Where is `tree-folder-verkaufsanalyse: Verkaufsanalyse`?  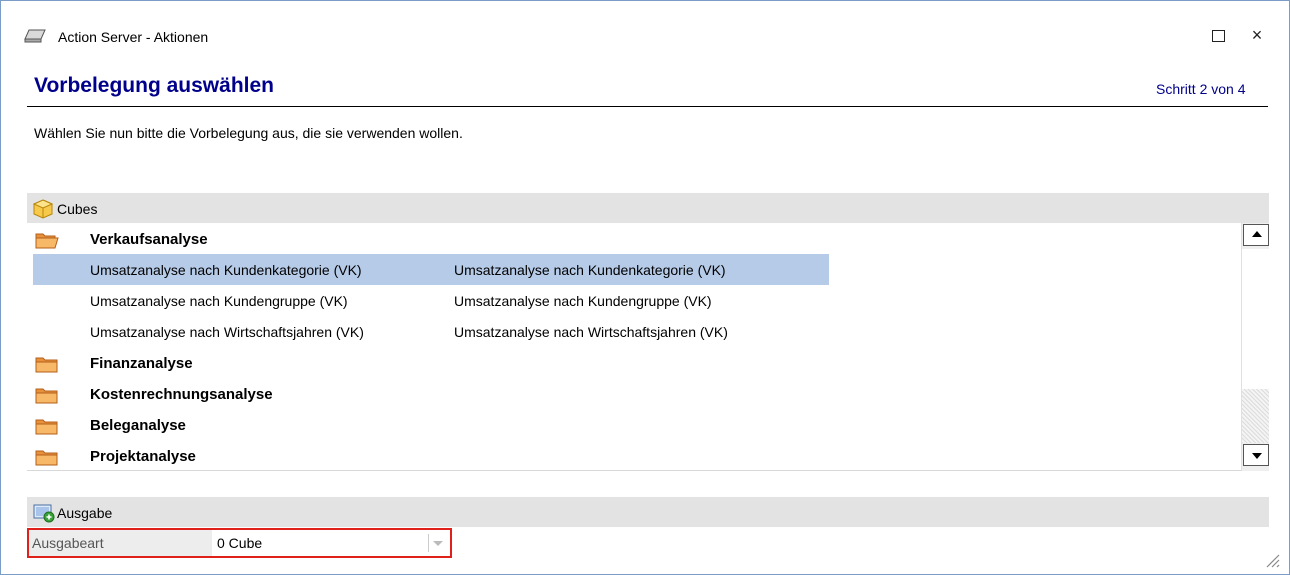 tree-folder-verkaufsanalyse: Verkaufsanalyse is located at coordinates (634, 238).